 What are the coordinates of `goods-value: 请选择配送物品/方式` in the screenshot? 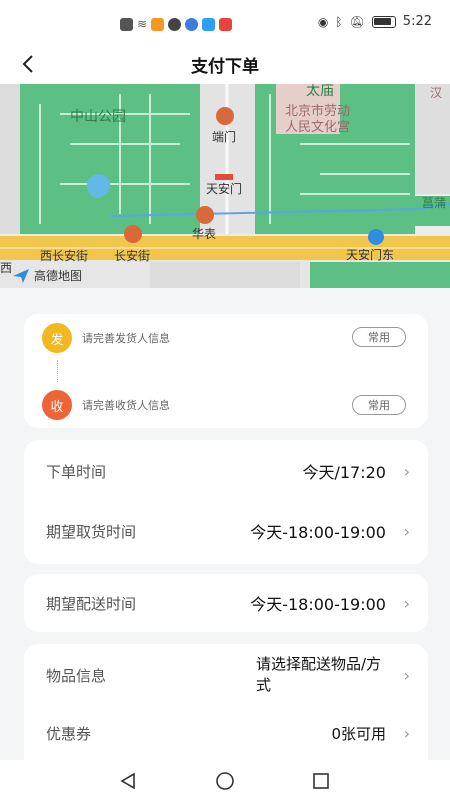 It's located at (319, 674).